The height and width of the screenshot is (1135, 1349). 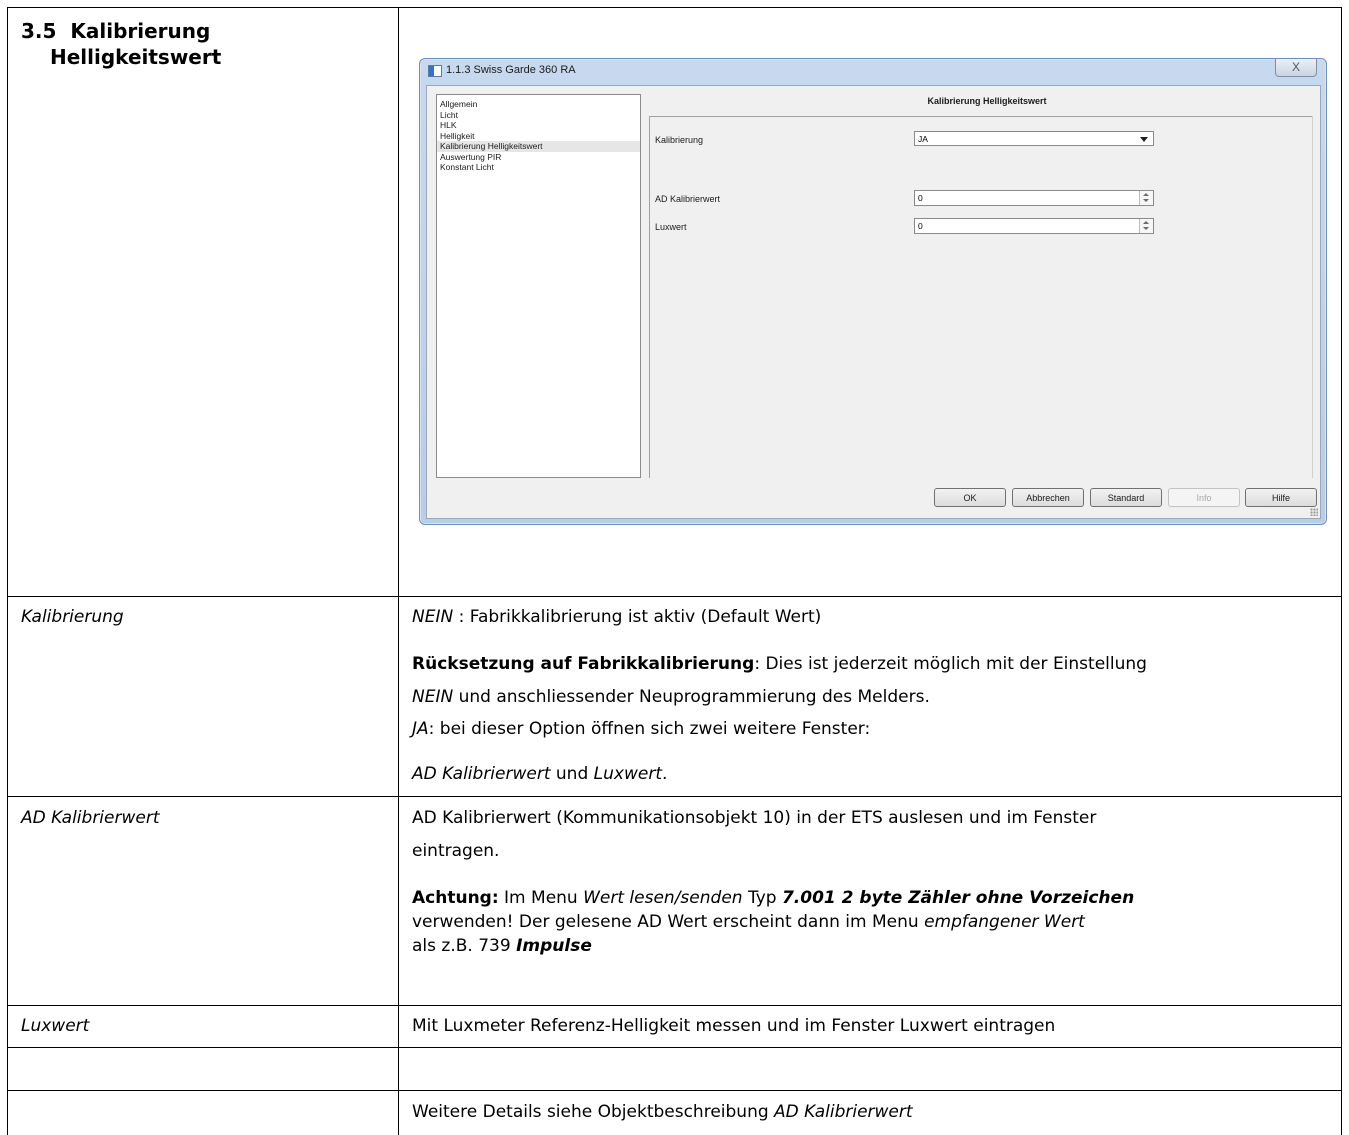 I want to click on warning-label: Achtung:, so click(x=455, y=898).